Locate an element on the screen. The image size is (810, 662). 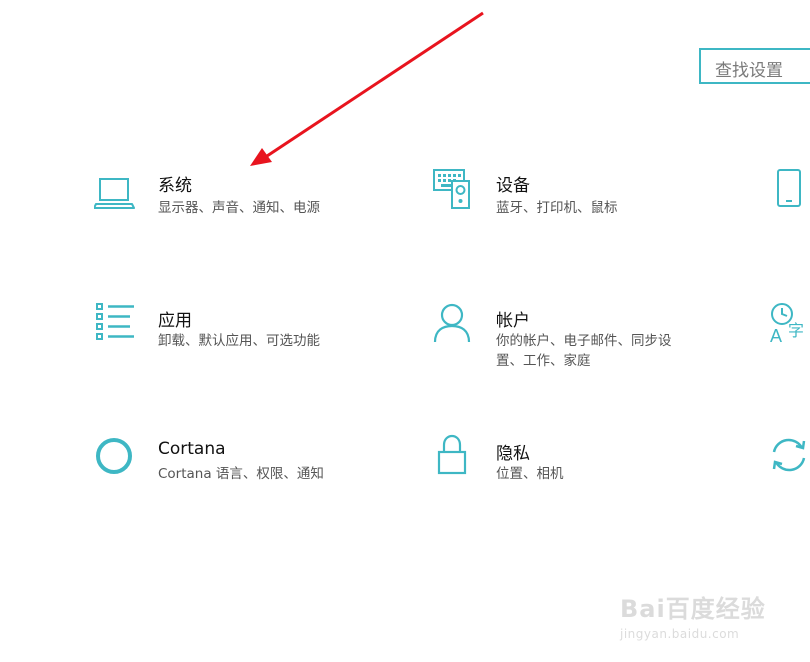
tile-desc: Cortana 语言、权限、通知 is located at coordinates (241, 474).